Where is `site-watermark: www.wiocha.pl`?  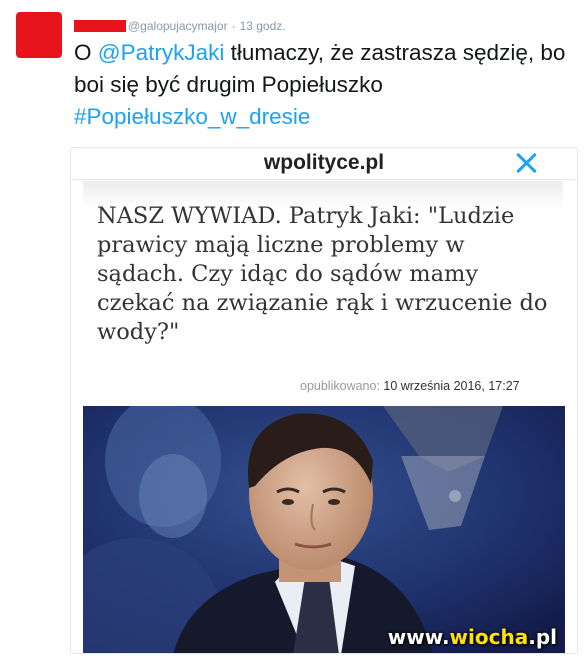
site-watermark: www.wiocha.pl is located at coordinates (472, 637).